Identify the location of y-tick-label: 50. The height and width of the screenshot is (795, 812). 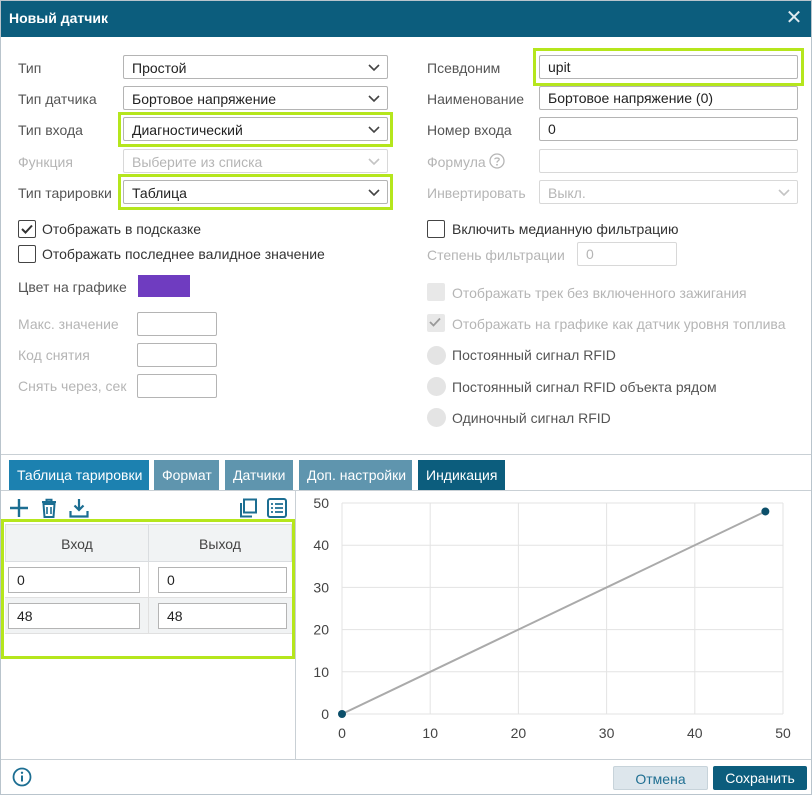
(321, 503).